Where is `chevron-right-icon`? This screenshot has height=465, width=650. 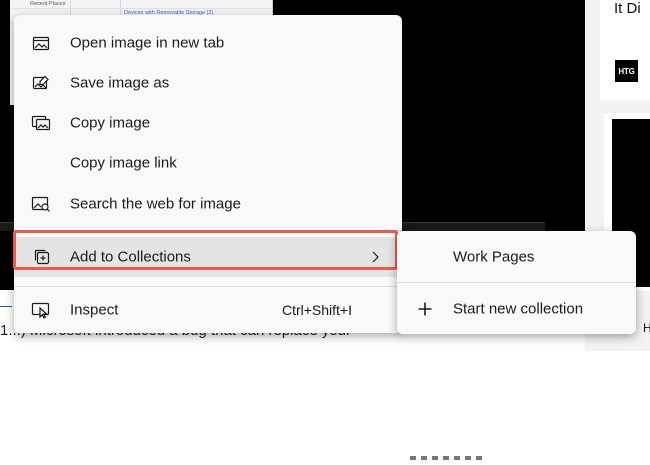 chevron-right-icon is located at coordinates (375, 257).